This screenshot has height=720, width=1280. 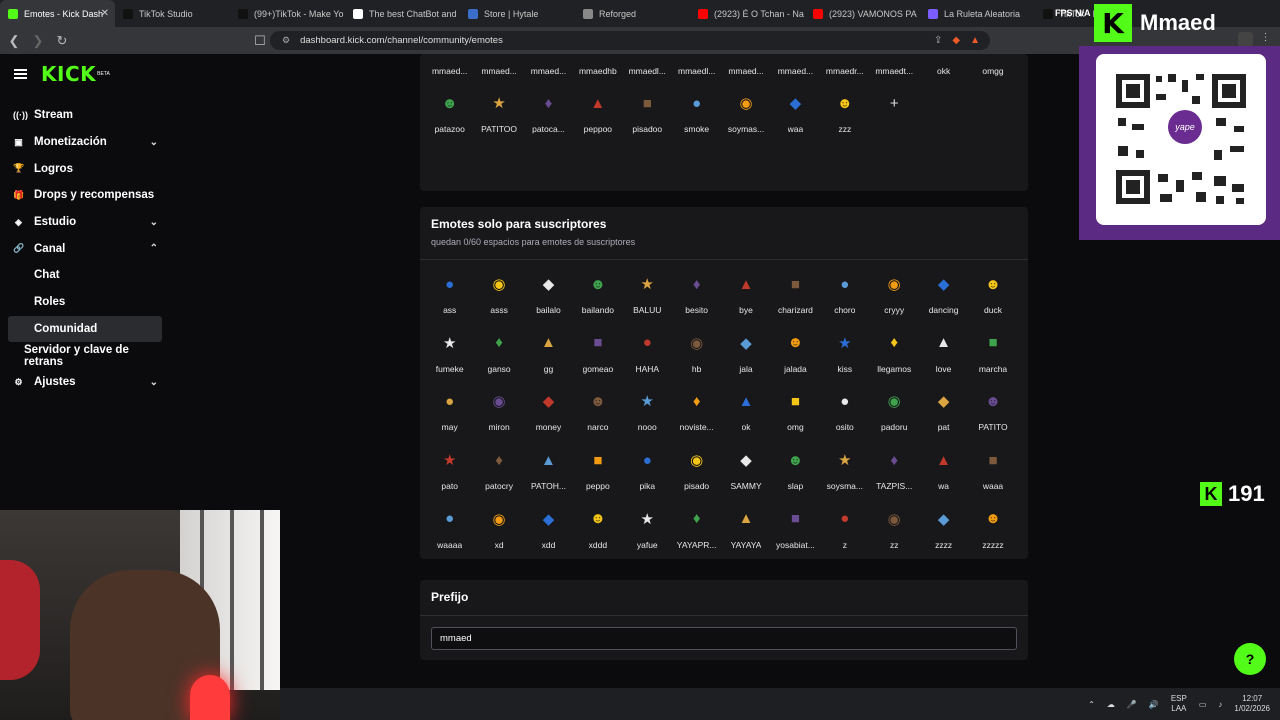 What do you see at coordinates (498, 472) in the screenshot?
I see `emote-item: ♦ patocry` at bounding box center [498, 472].